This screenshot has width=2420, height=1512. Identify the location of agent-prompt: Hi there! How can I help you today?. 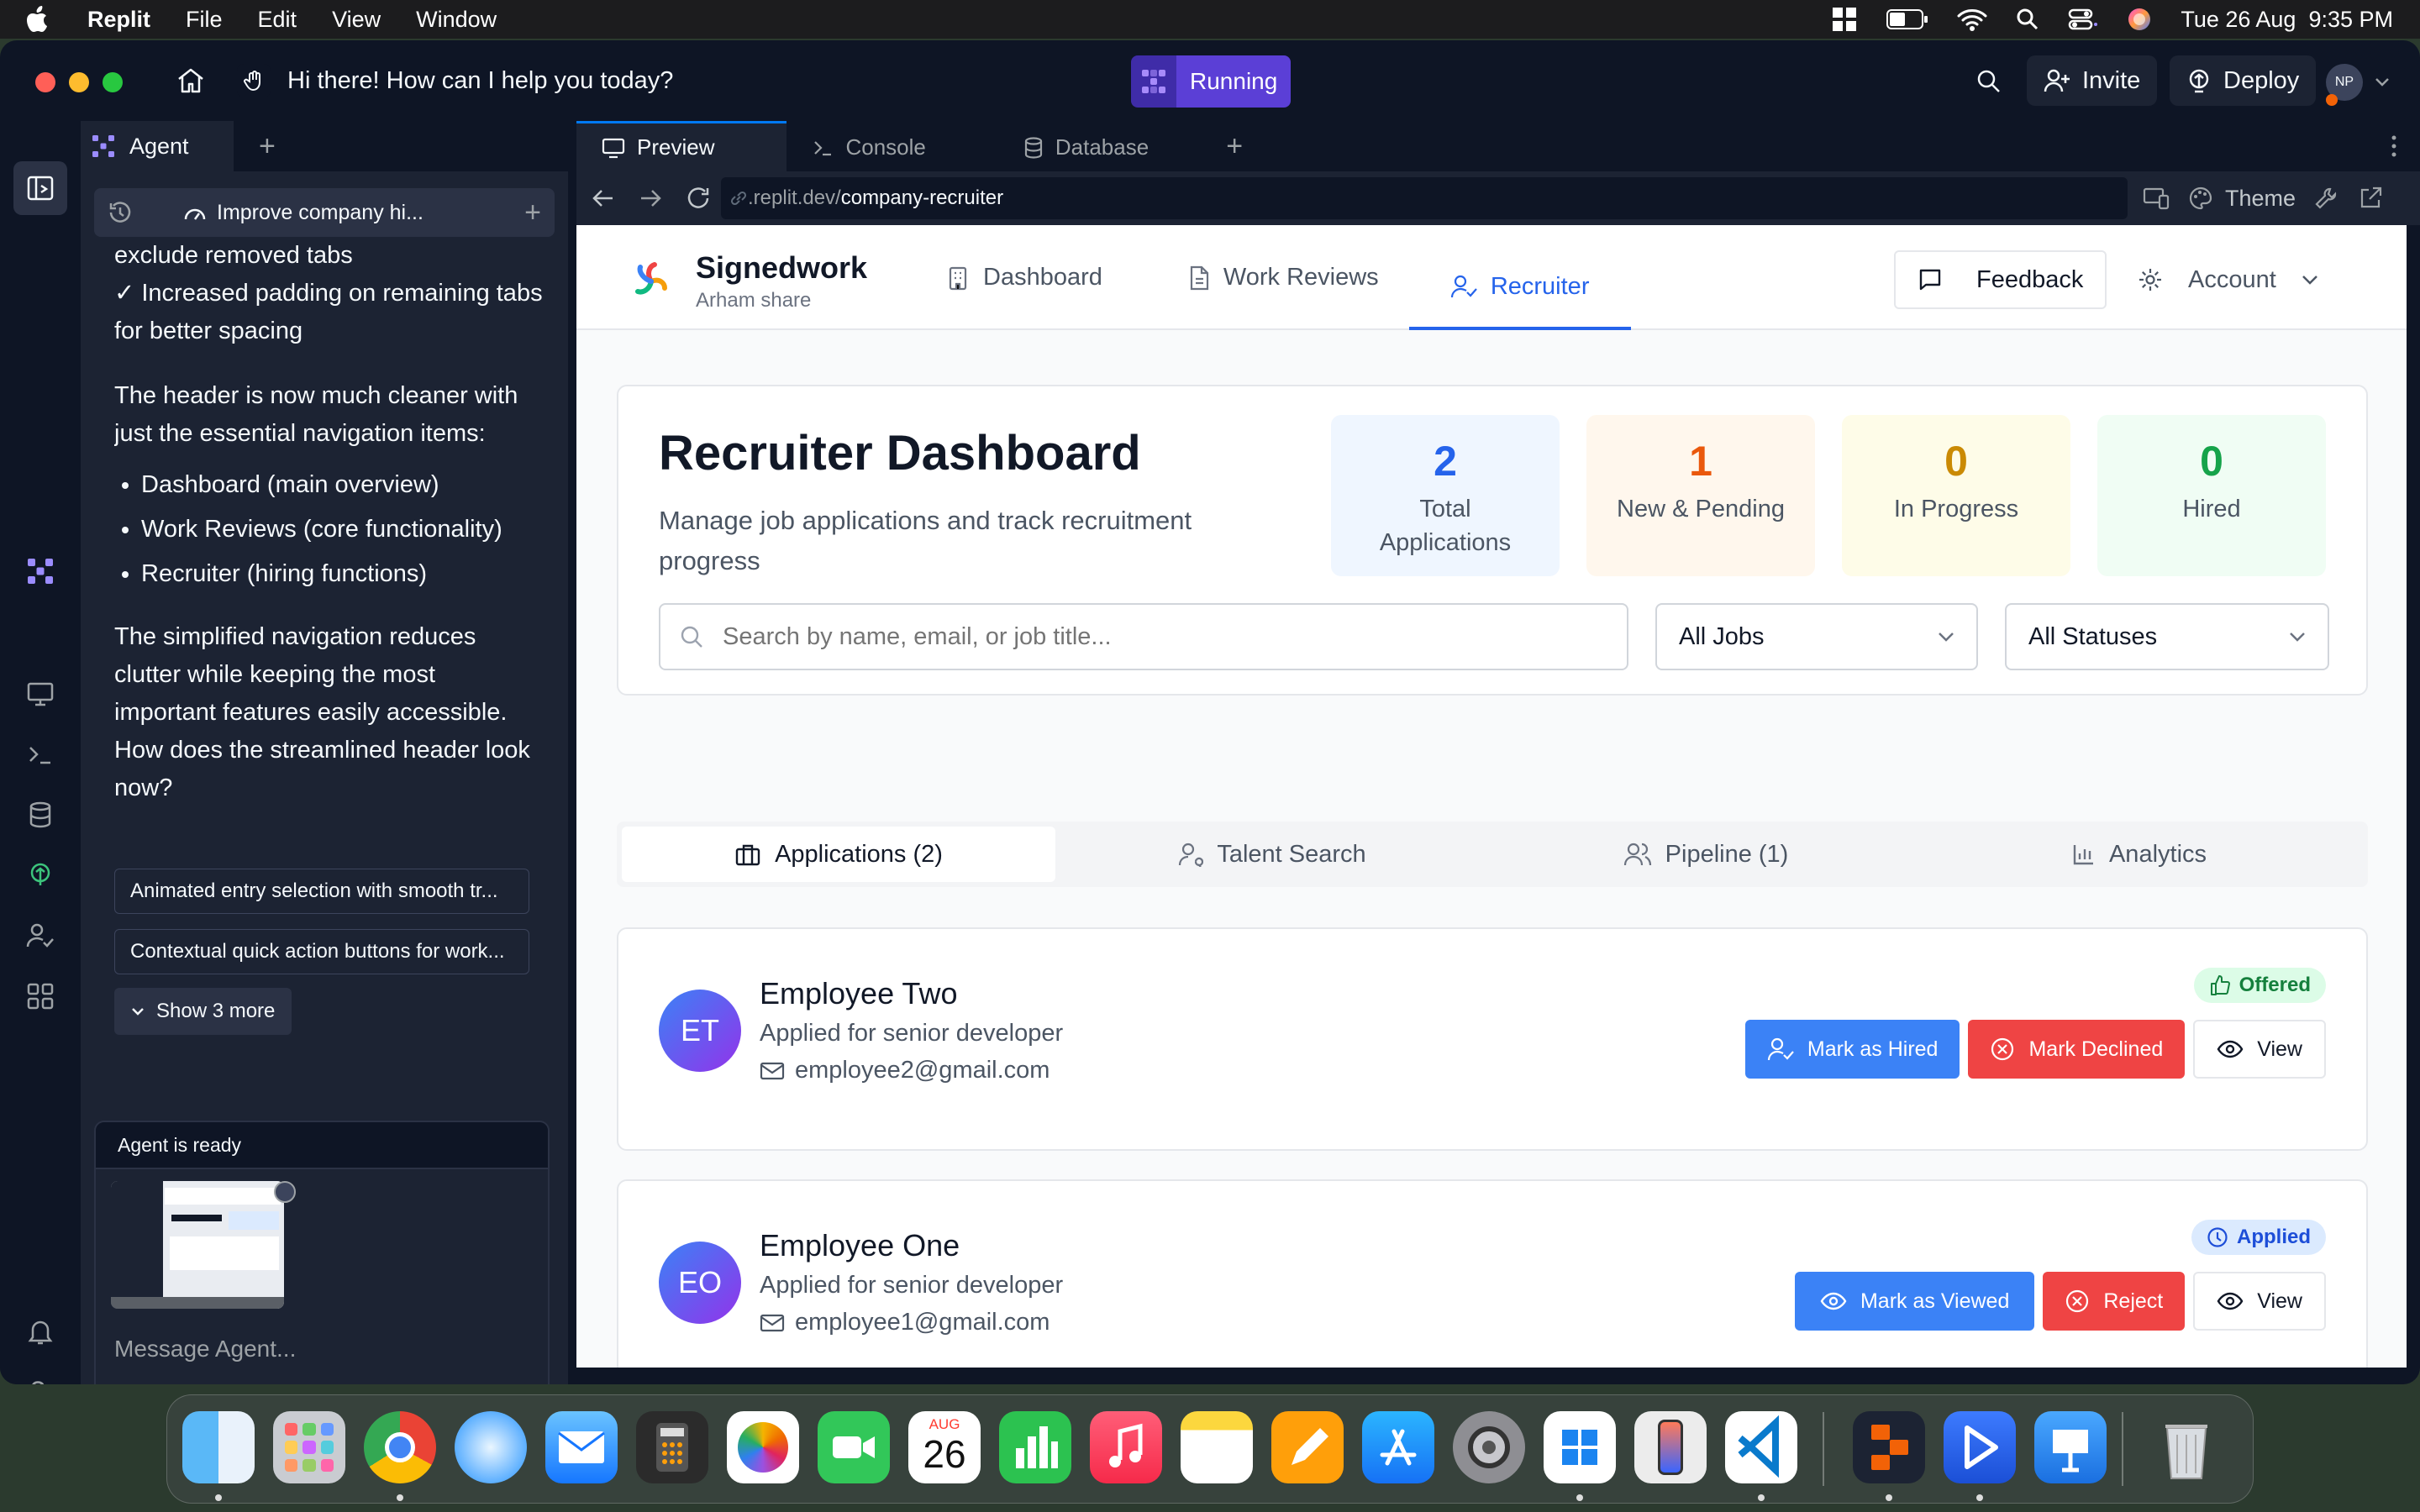
(455, 80).